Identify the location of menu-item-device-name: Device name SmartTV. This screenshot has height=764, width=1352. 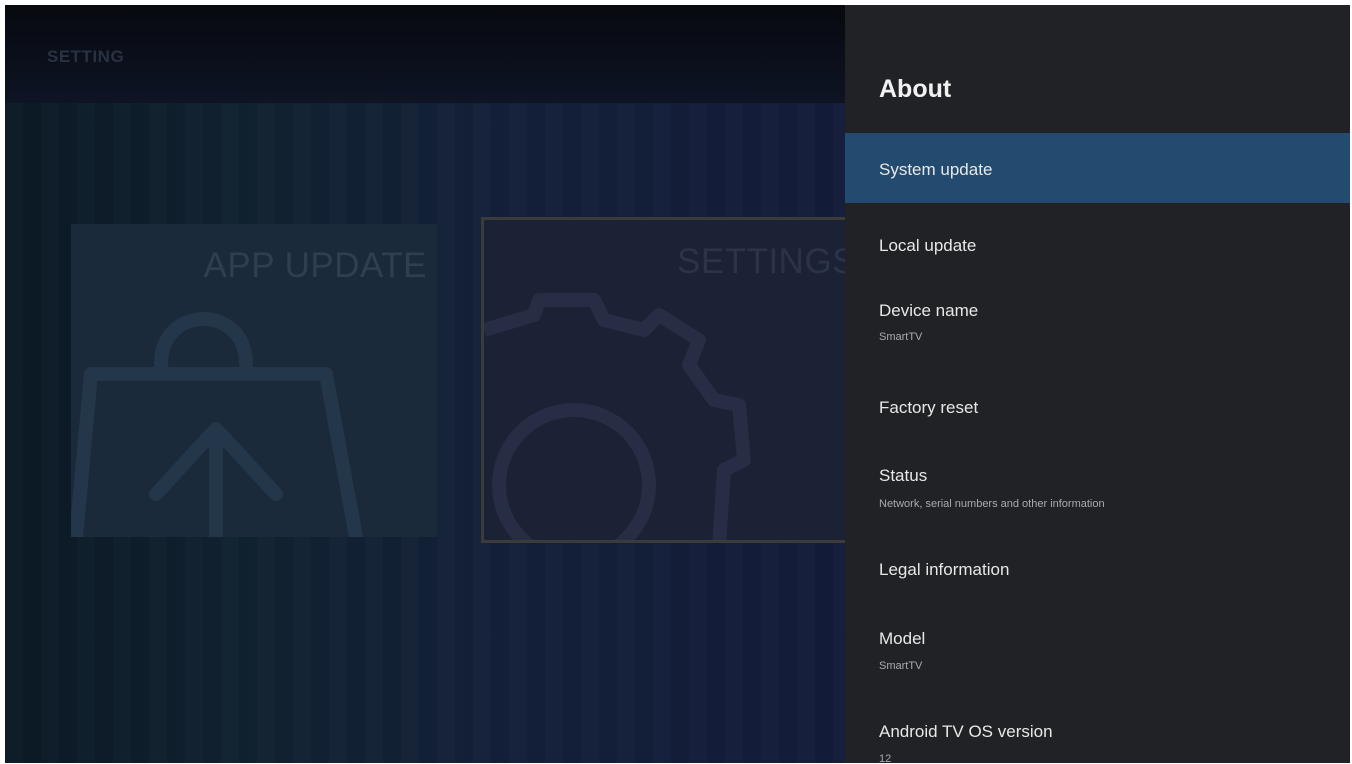
(1097, 325).